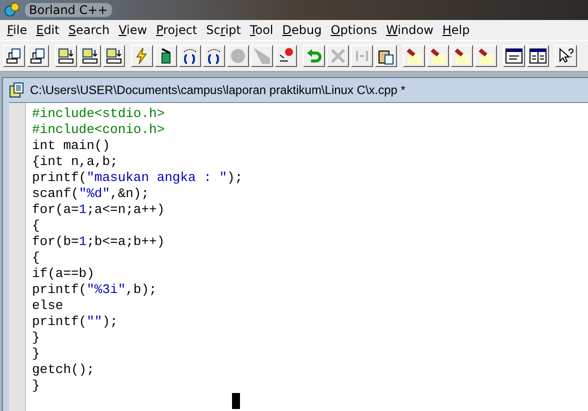 Image resolution: width=588 pixels, height=411 pixels. Describe the element at coordinates (99, 114) in the screenshot. I see `code-line: #include<stdio.h>` at that location.